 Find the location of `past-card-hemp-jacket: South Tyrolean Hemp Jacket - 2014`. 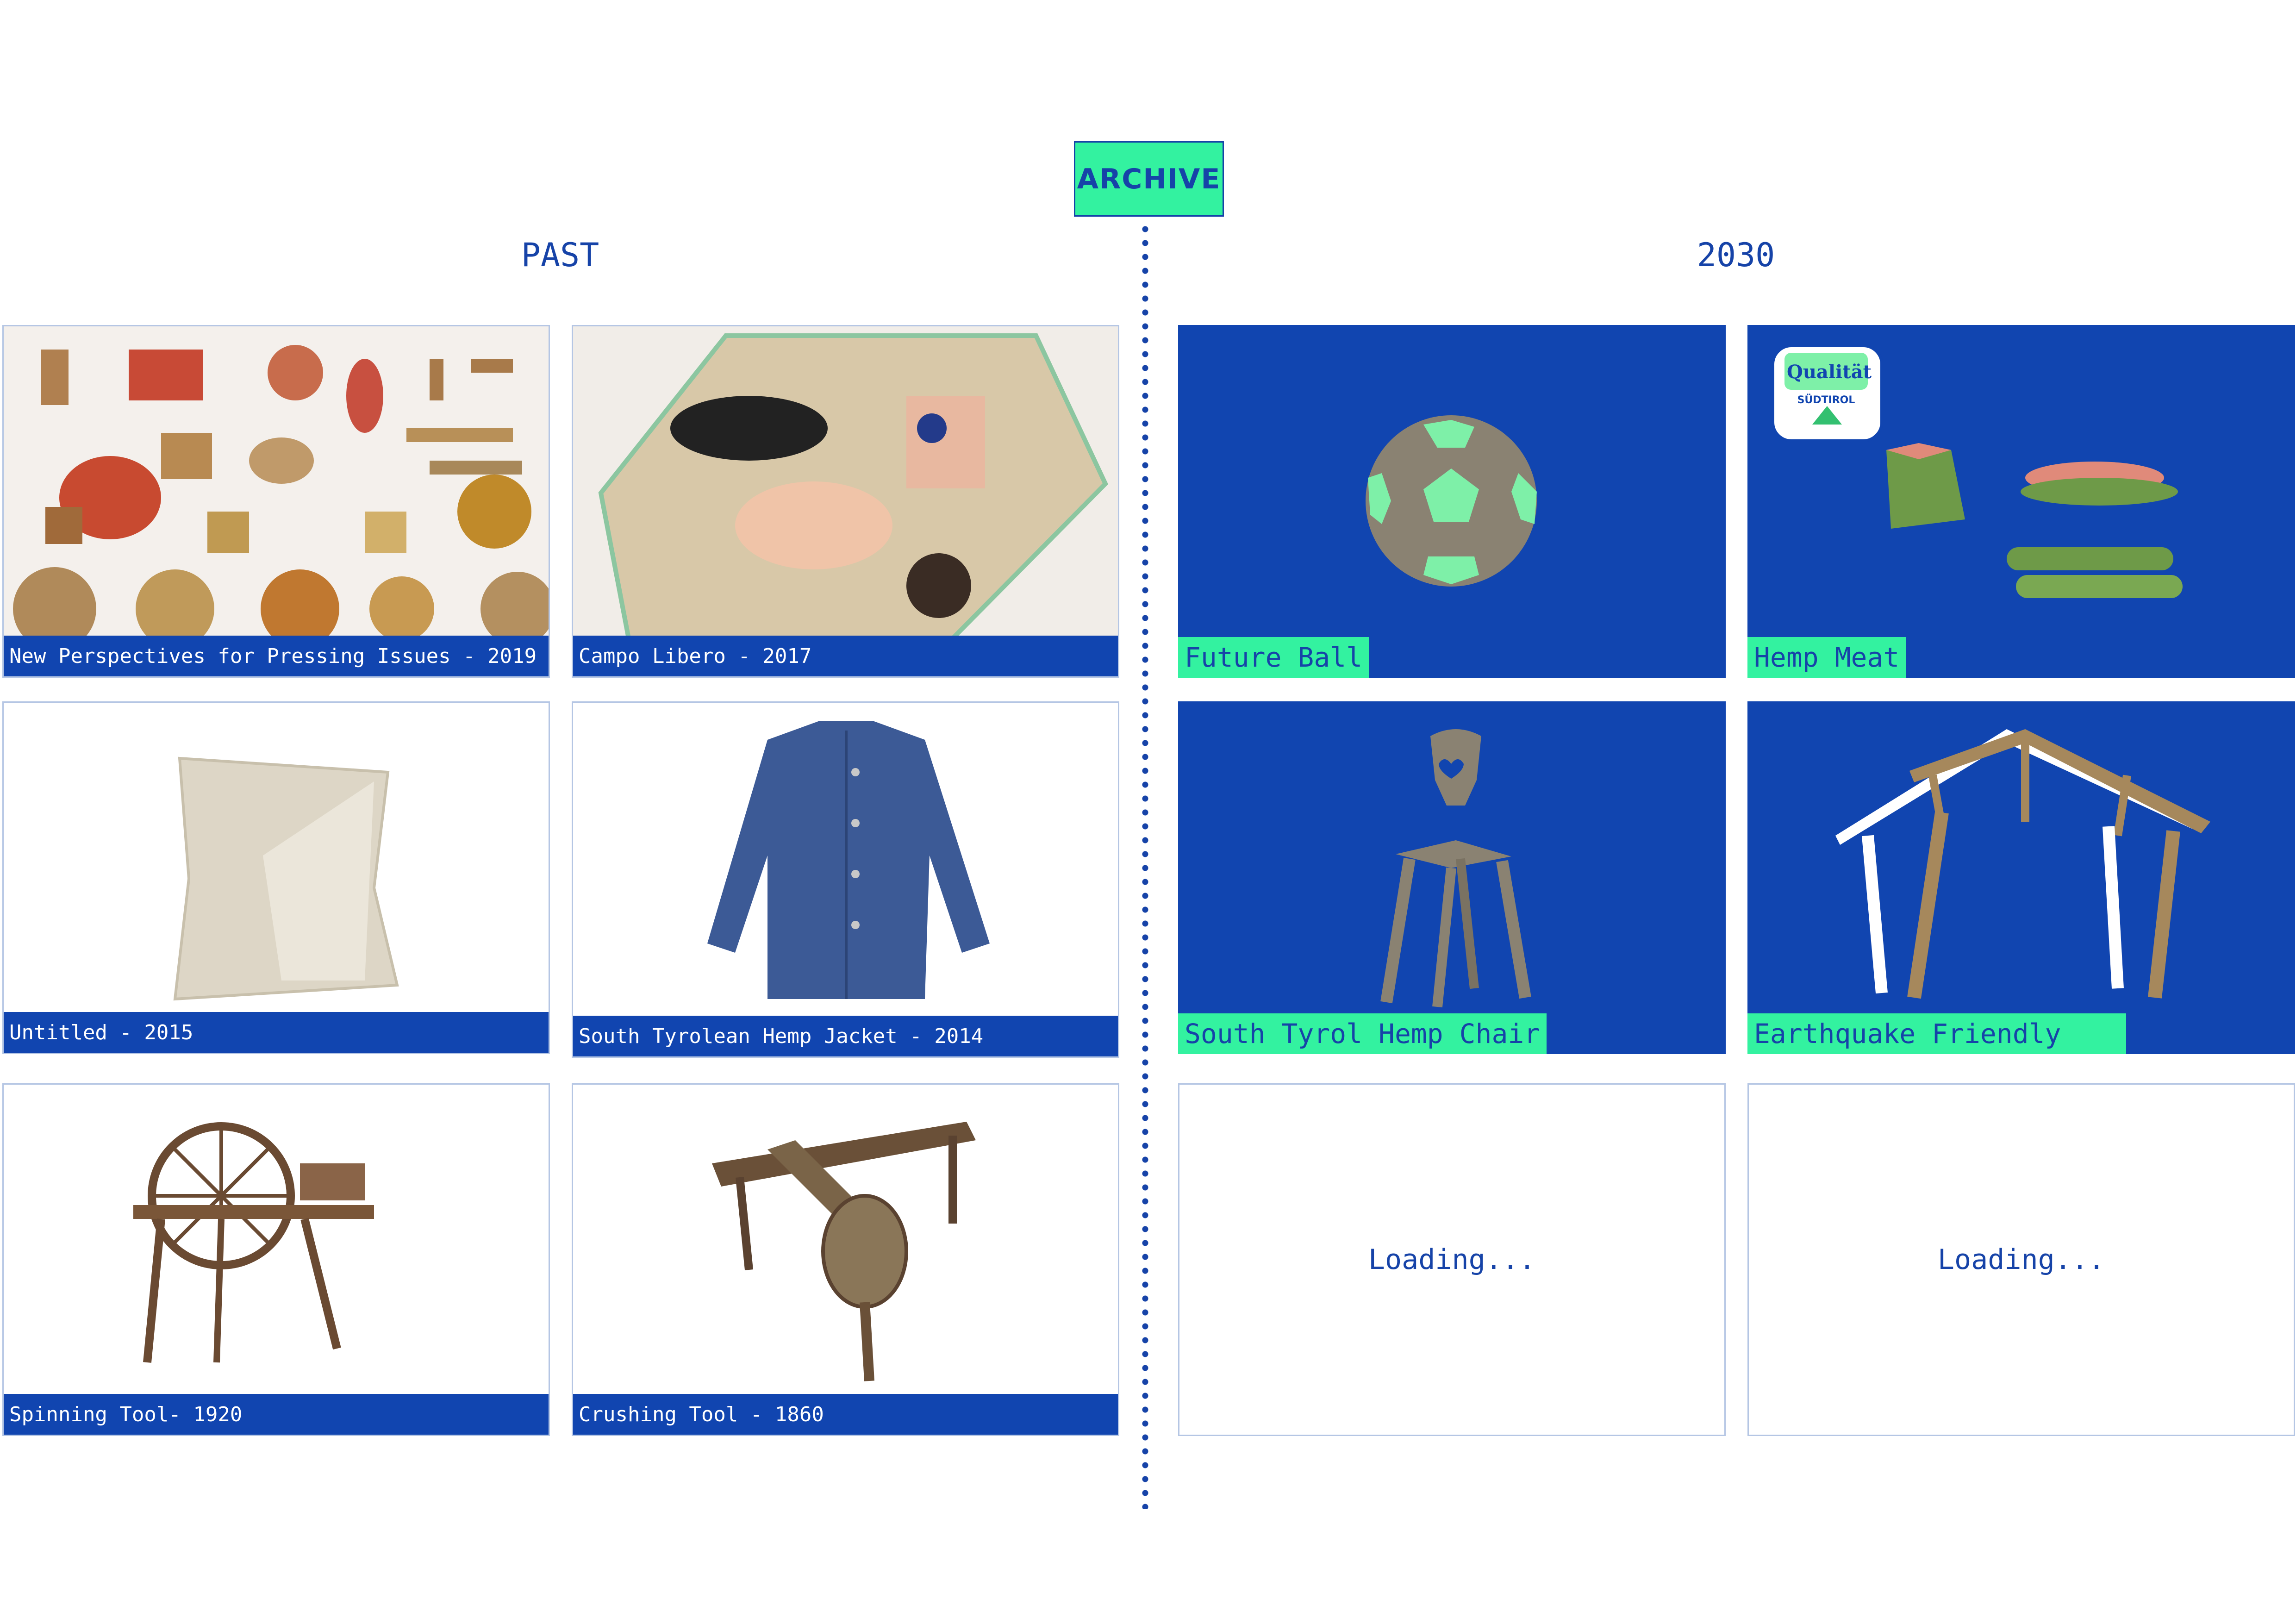

past-card-hemp-jacket: South Tyrolean Hemp Jacket - 2014 is located at coordinates (845, 879).